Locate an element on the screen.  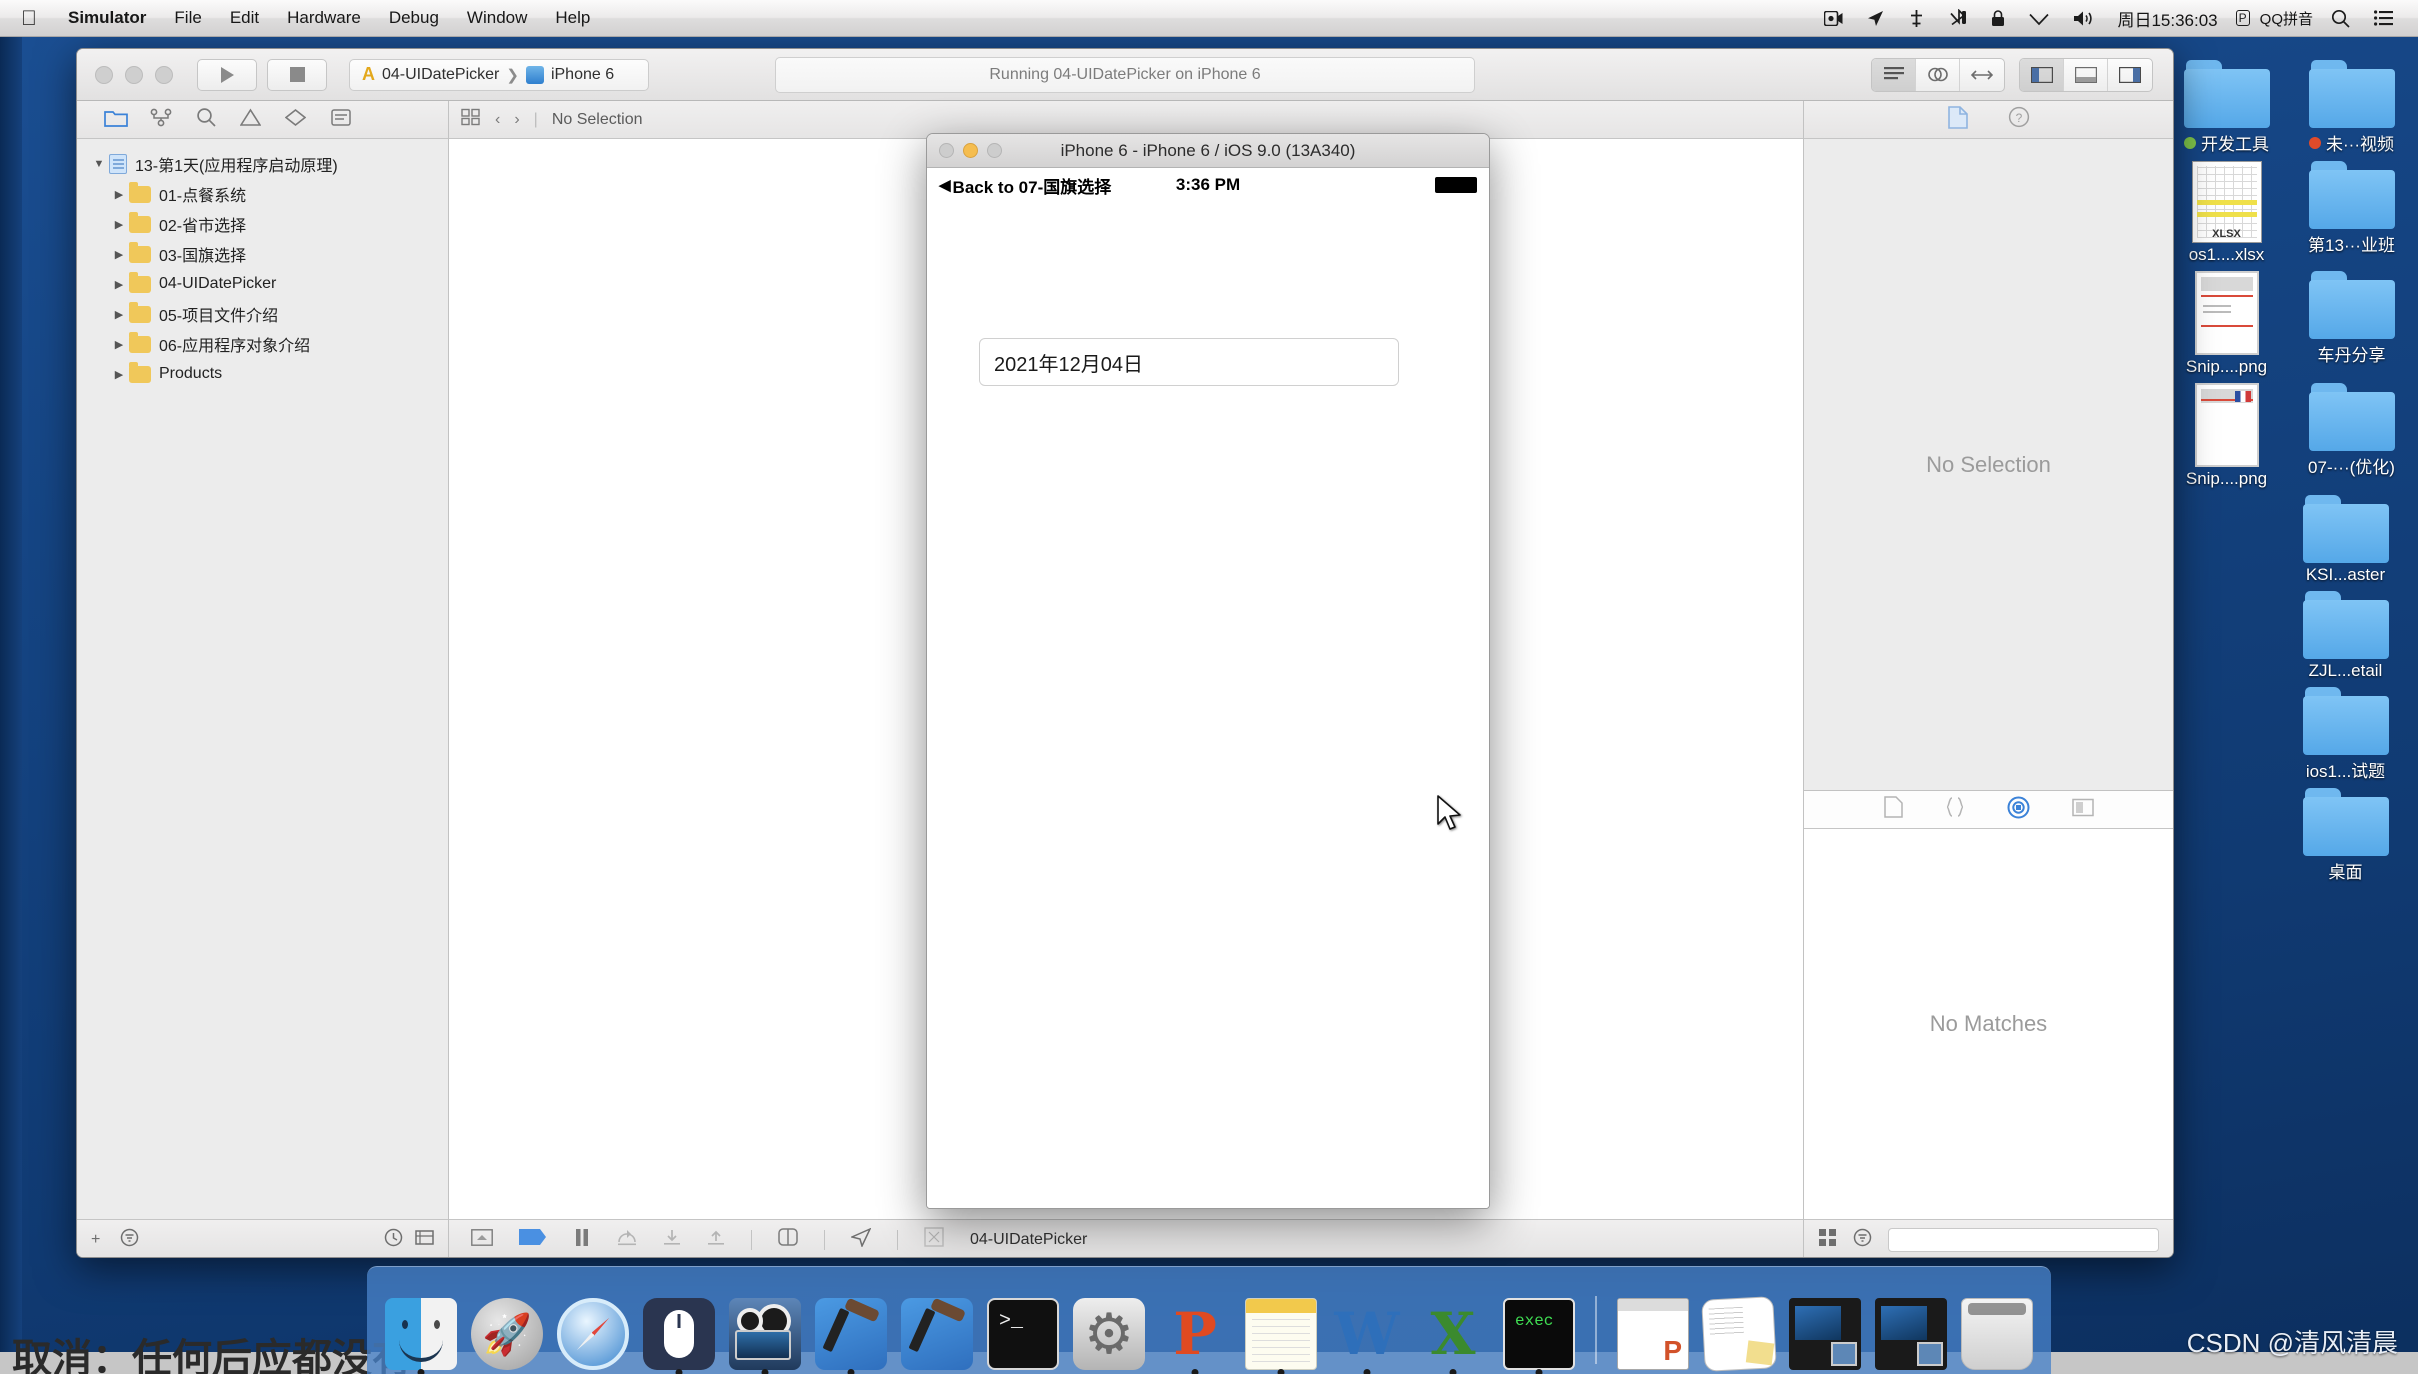
tree-row-project: ▼ 13-第1天(应用程序启动原理) is located at coordinates (262, 164).